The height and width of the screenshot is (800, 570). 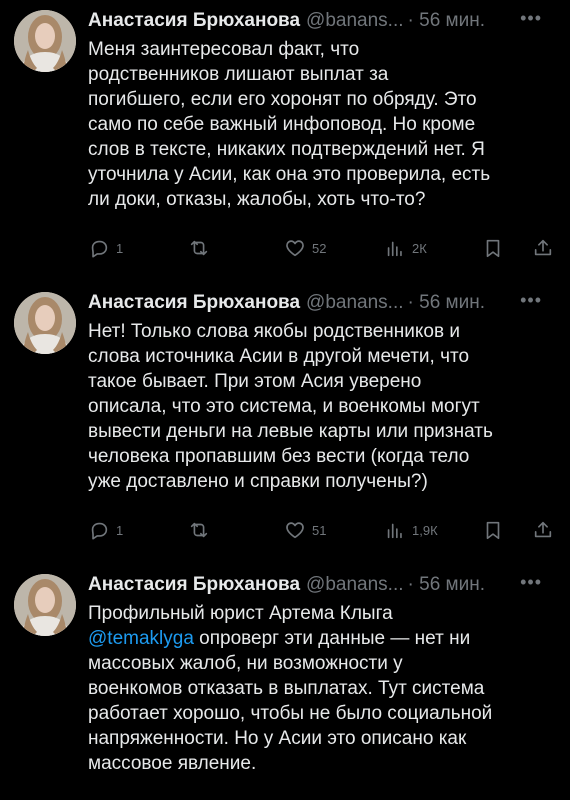 I want to click on views-button: 2К, so click(x=405, y=248).